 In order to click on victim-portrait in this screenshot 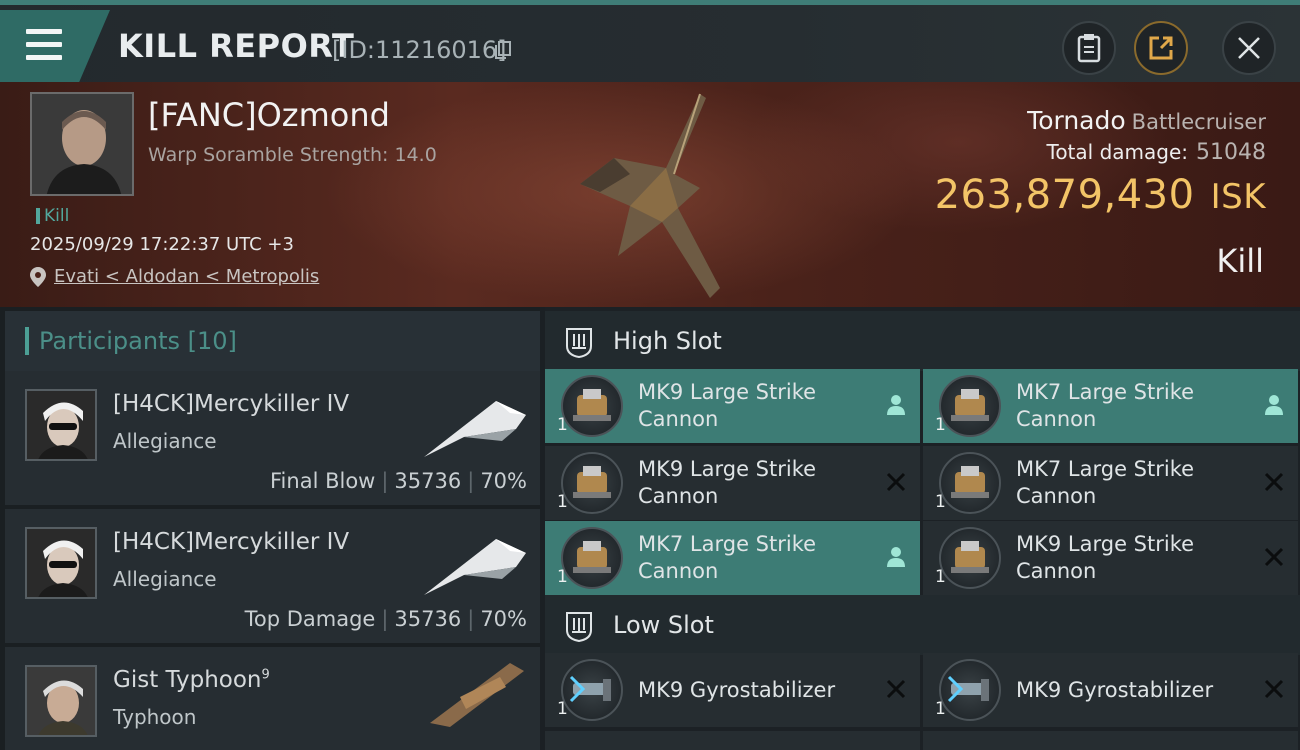, I will do `click(82, 144)`.